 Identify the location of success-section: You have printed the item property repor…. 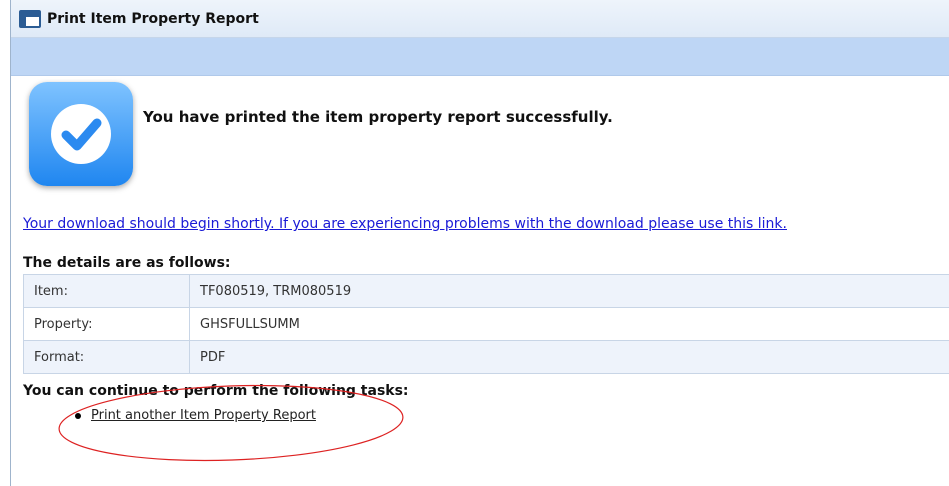
(321, 134).